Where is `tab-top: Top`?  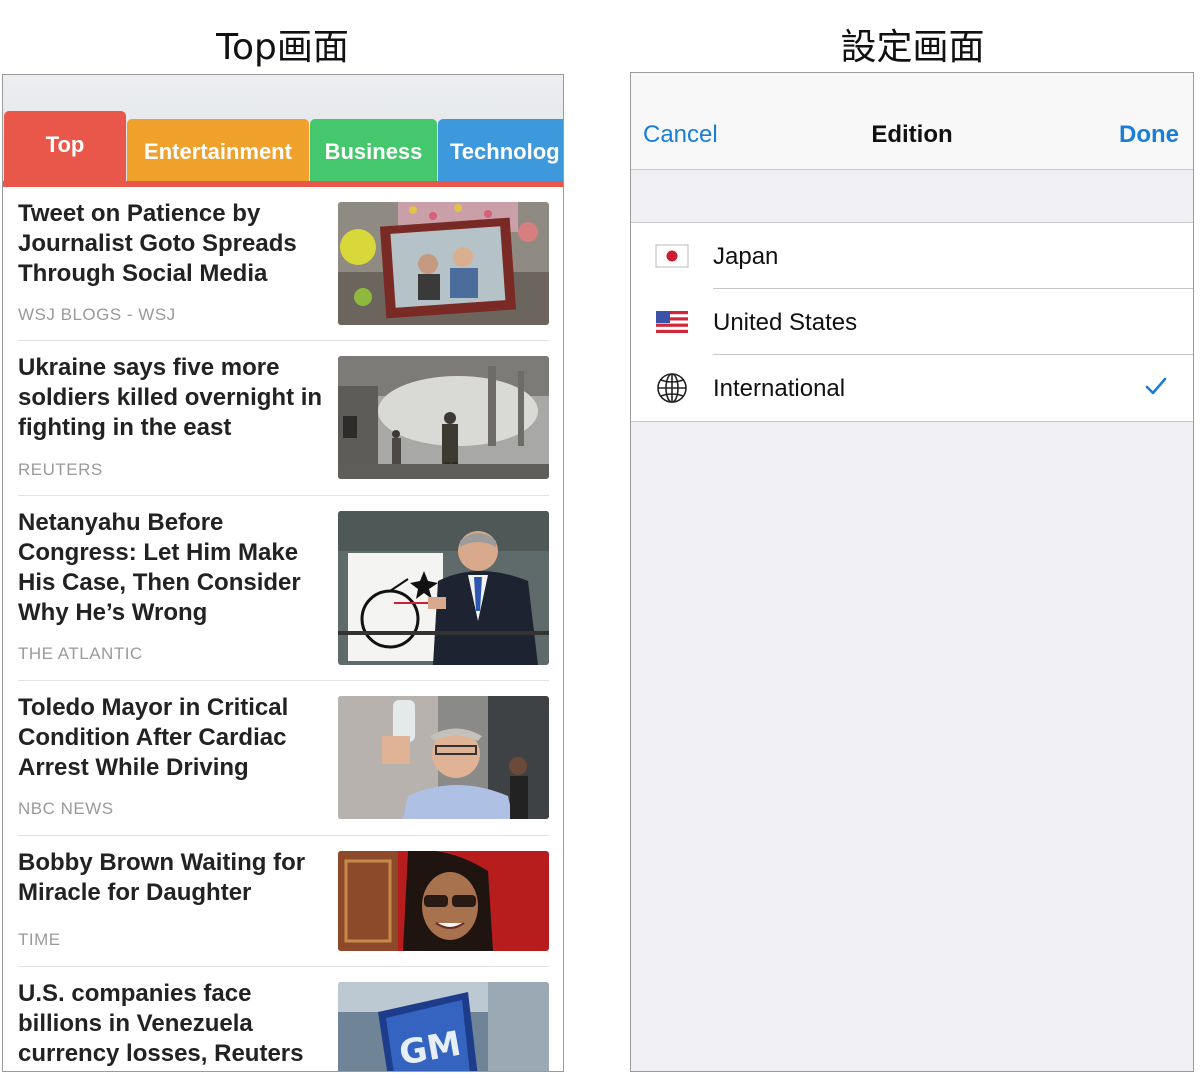
tab-top: Top is located at coordinates (65, 148).